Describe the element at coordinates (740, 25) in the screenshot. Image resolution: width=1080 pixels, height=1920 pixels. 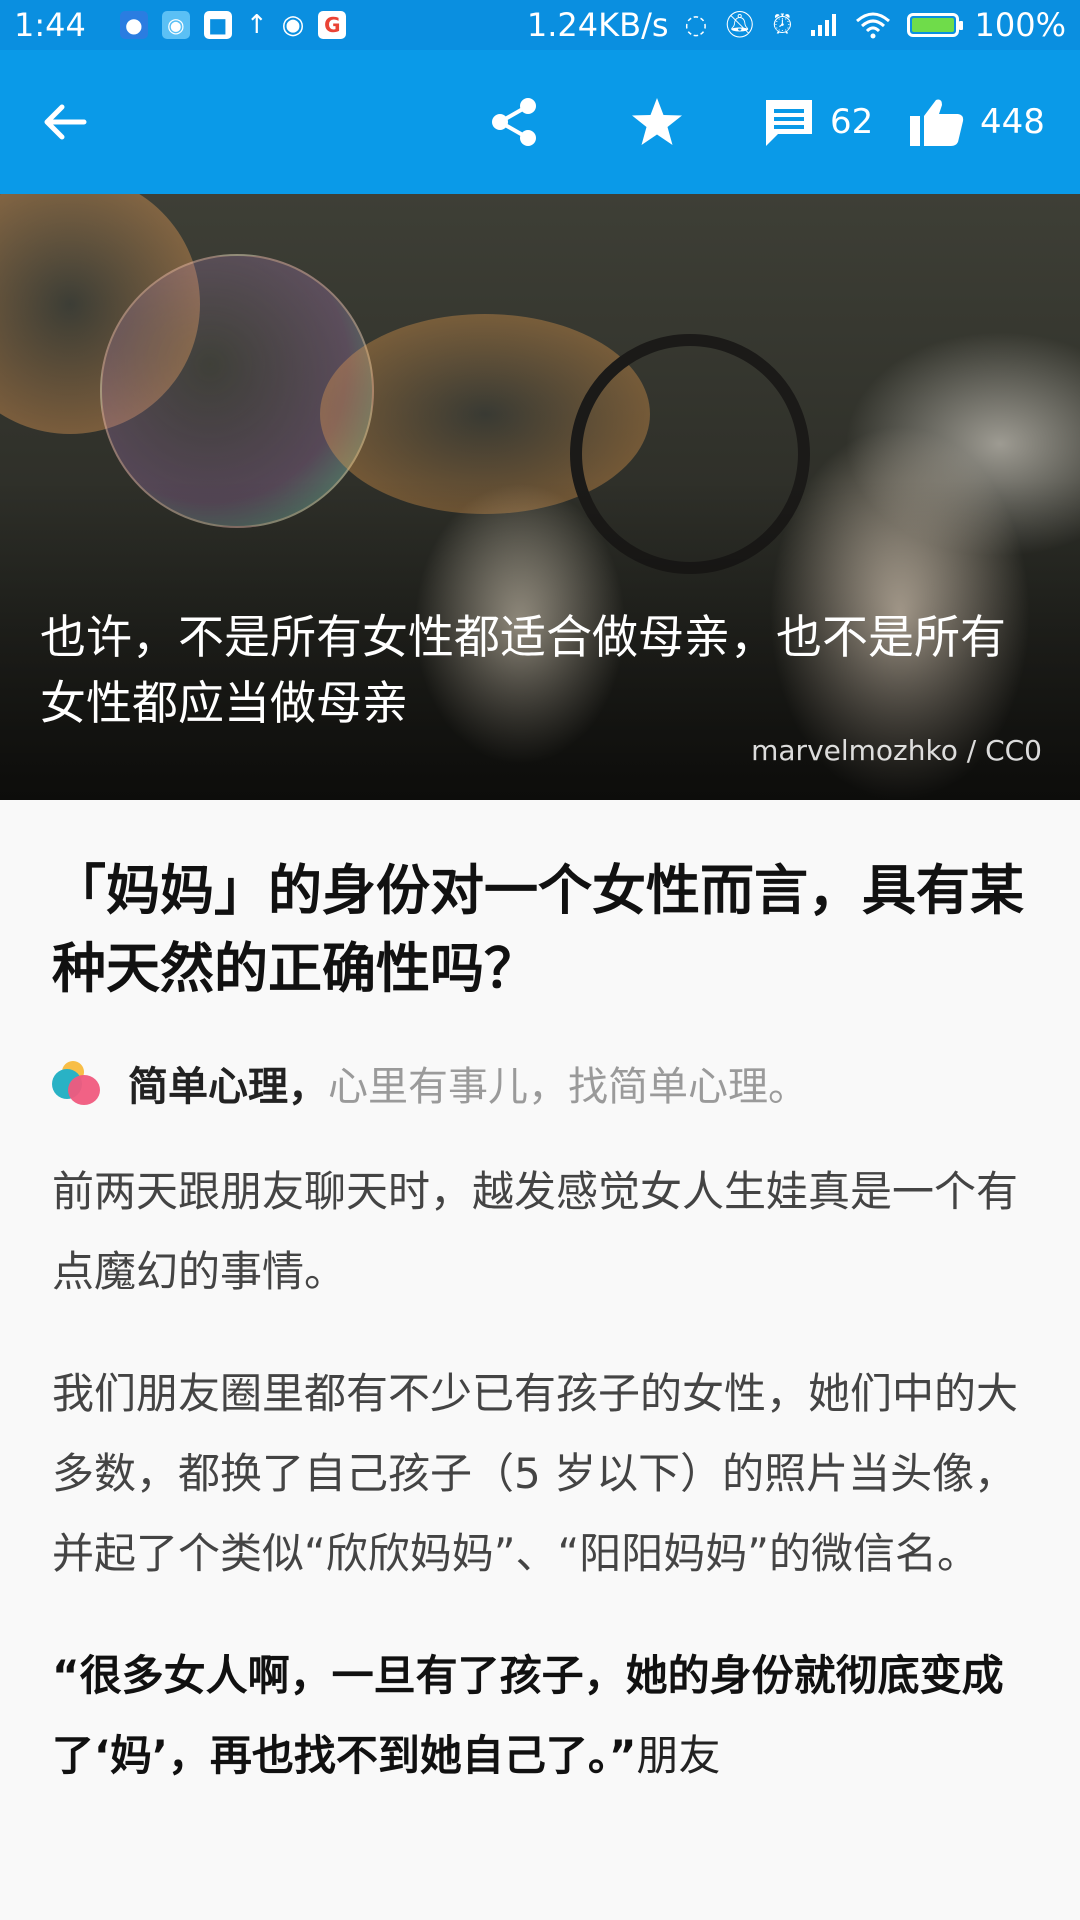
I see `mute-bell-icon: 🔕︎` at that location.